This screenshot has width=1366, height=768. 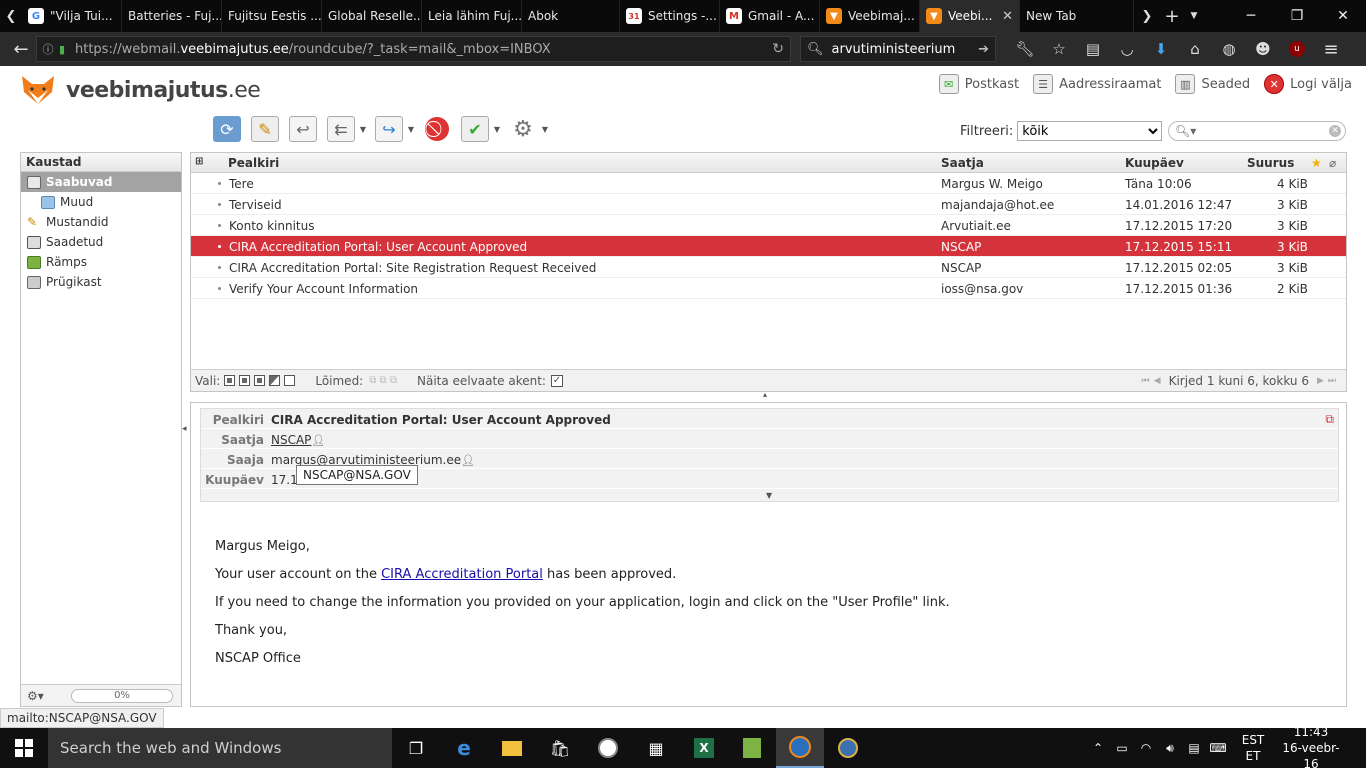 What do you see at coordinates (571, 16) in the screenshot?
I see `browser-tab: Abok` at bounding box center [571, 16].